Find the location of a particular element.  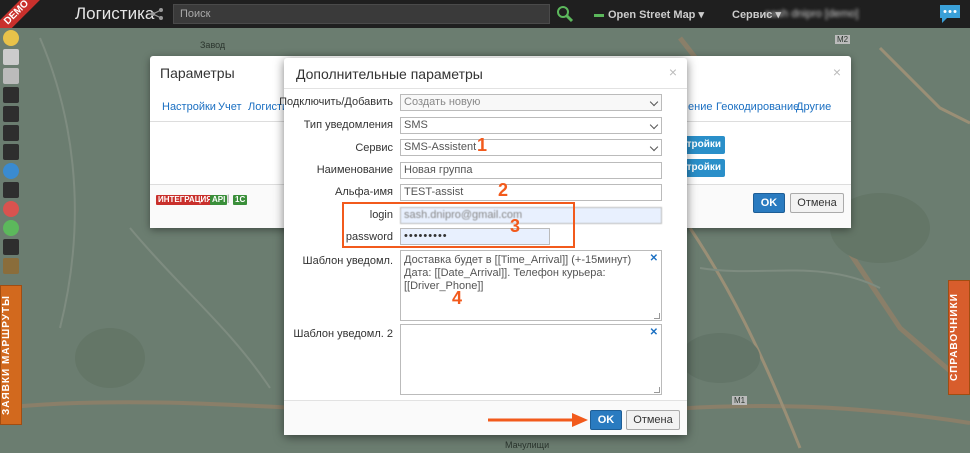

alpha-name-label: Альфа-имя is located at coordinates (364, 192).